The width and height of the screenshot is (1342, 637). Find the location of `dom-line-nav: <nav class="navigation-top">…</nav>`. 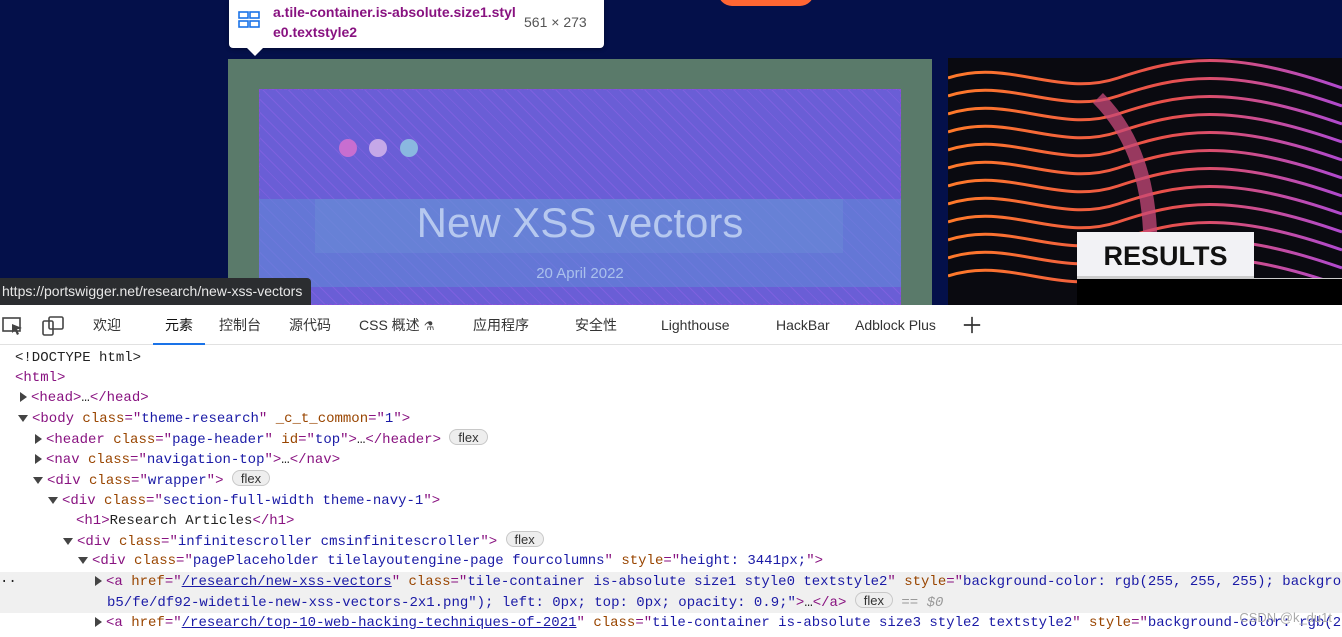

dom-line-nav: <nav class="navigation-top">…</nav> is located at coordinates (688, 460).